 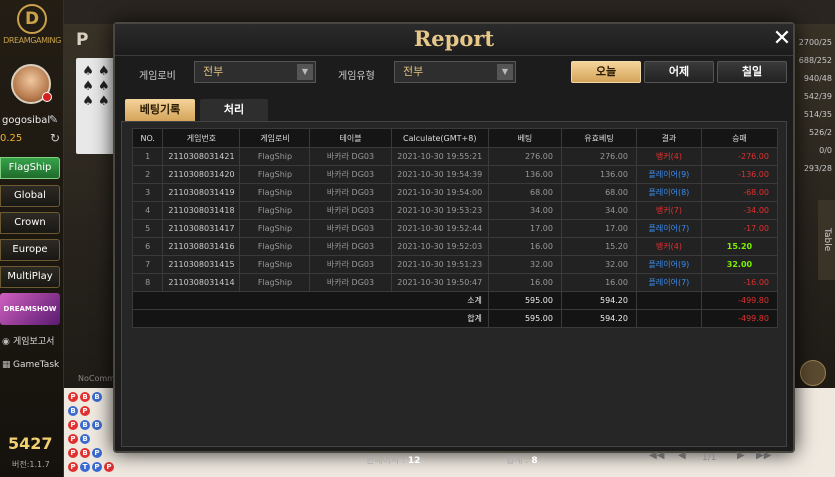 I want to click on lobby-europe-button: Europe, so click(x=30, y=250).